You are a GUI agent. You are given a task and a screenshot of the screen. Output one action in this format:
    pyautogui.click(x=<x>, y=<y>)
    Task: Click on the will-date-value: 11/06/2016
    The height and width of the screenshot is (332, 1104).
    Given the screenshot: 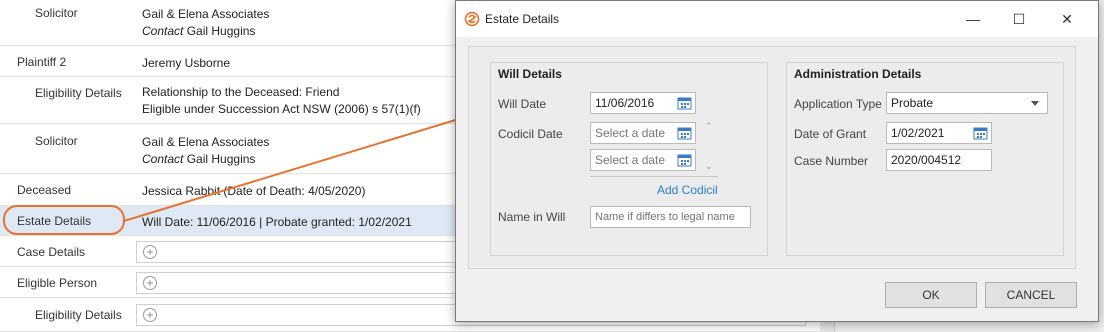 What is the action you would take?
    pyautogui.click(x=625, y=103)
    